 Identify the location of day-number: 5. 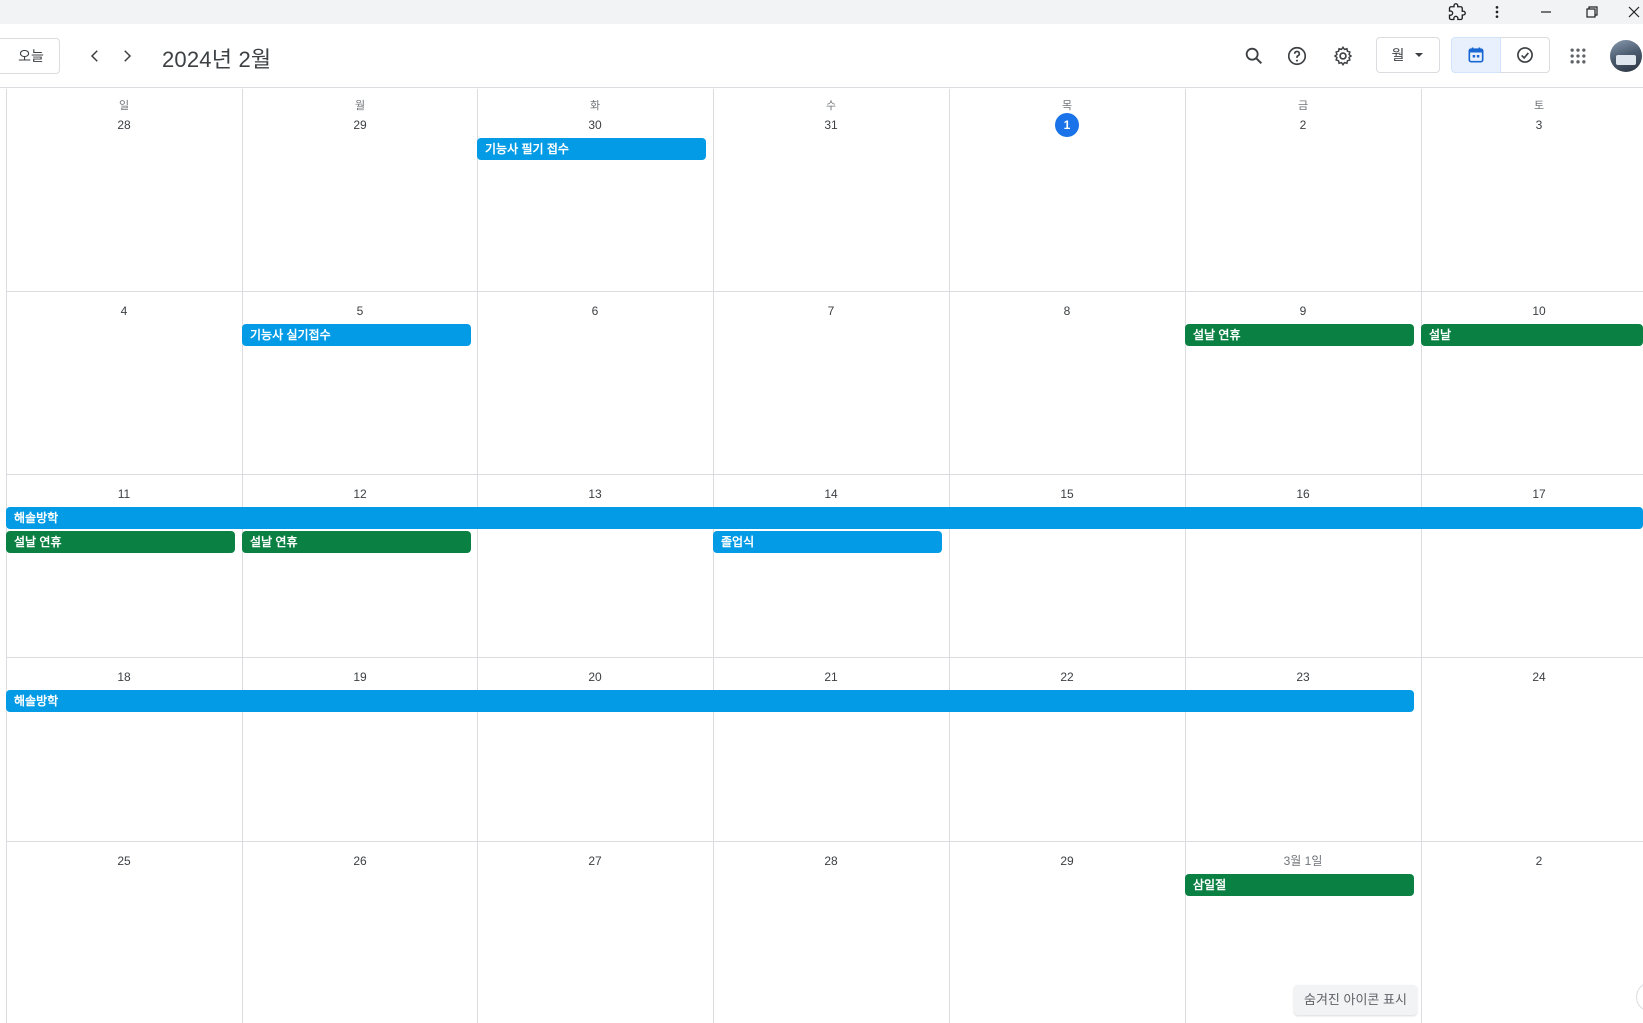
(360, 311).